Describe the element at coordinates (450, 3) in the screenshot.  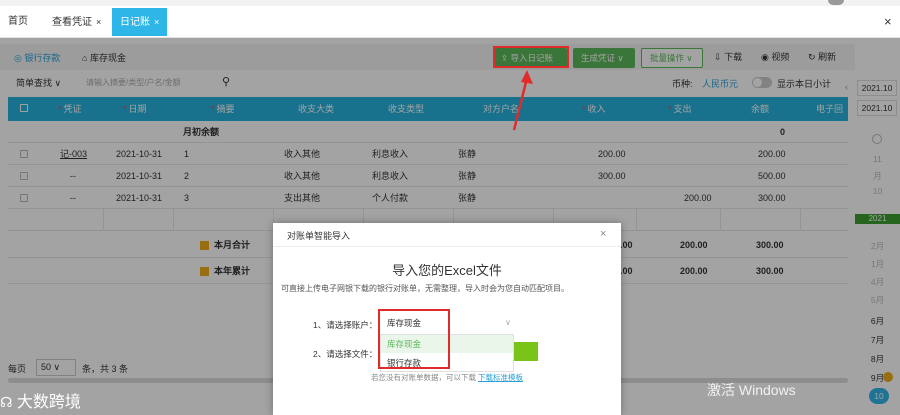
I see `top-strip` at that location.